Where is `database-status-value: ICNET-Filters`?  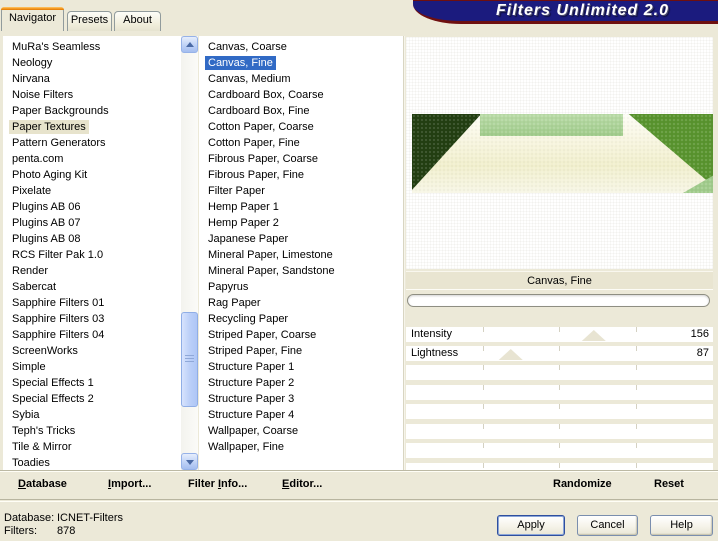
database-status-value: ICNET-Filters is located at coordinates (90, 518).